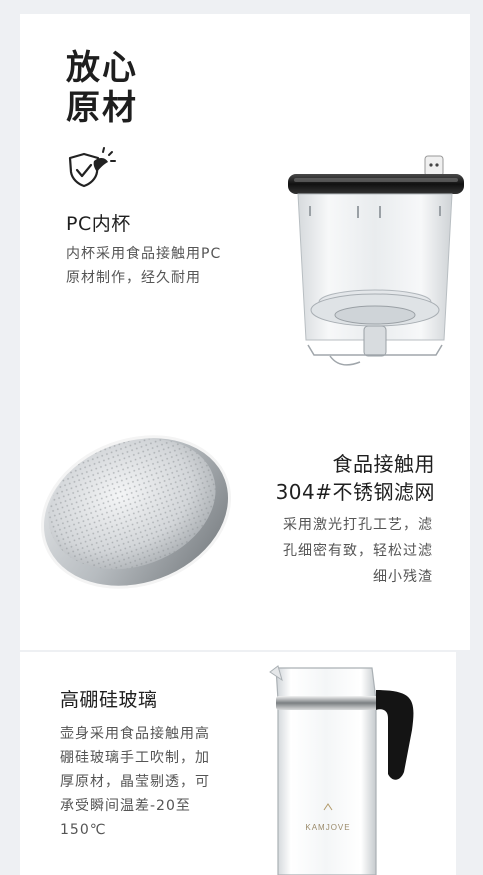 This screenshot has height=875, width=483. What do you see at coordinates (92, 167) in the screenshot?
I see `shield-leaf-icon` at bounding box center [92, 167].